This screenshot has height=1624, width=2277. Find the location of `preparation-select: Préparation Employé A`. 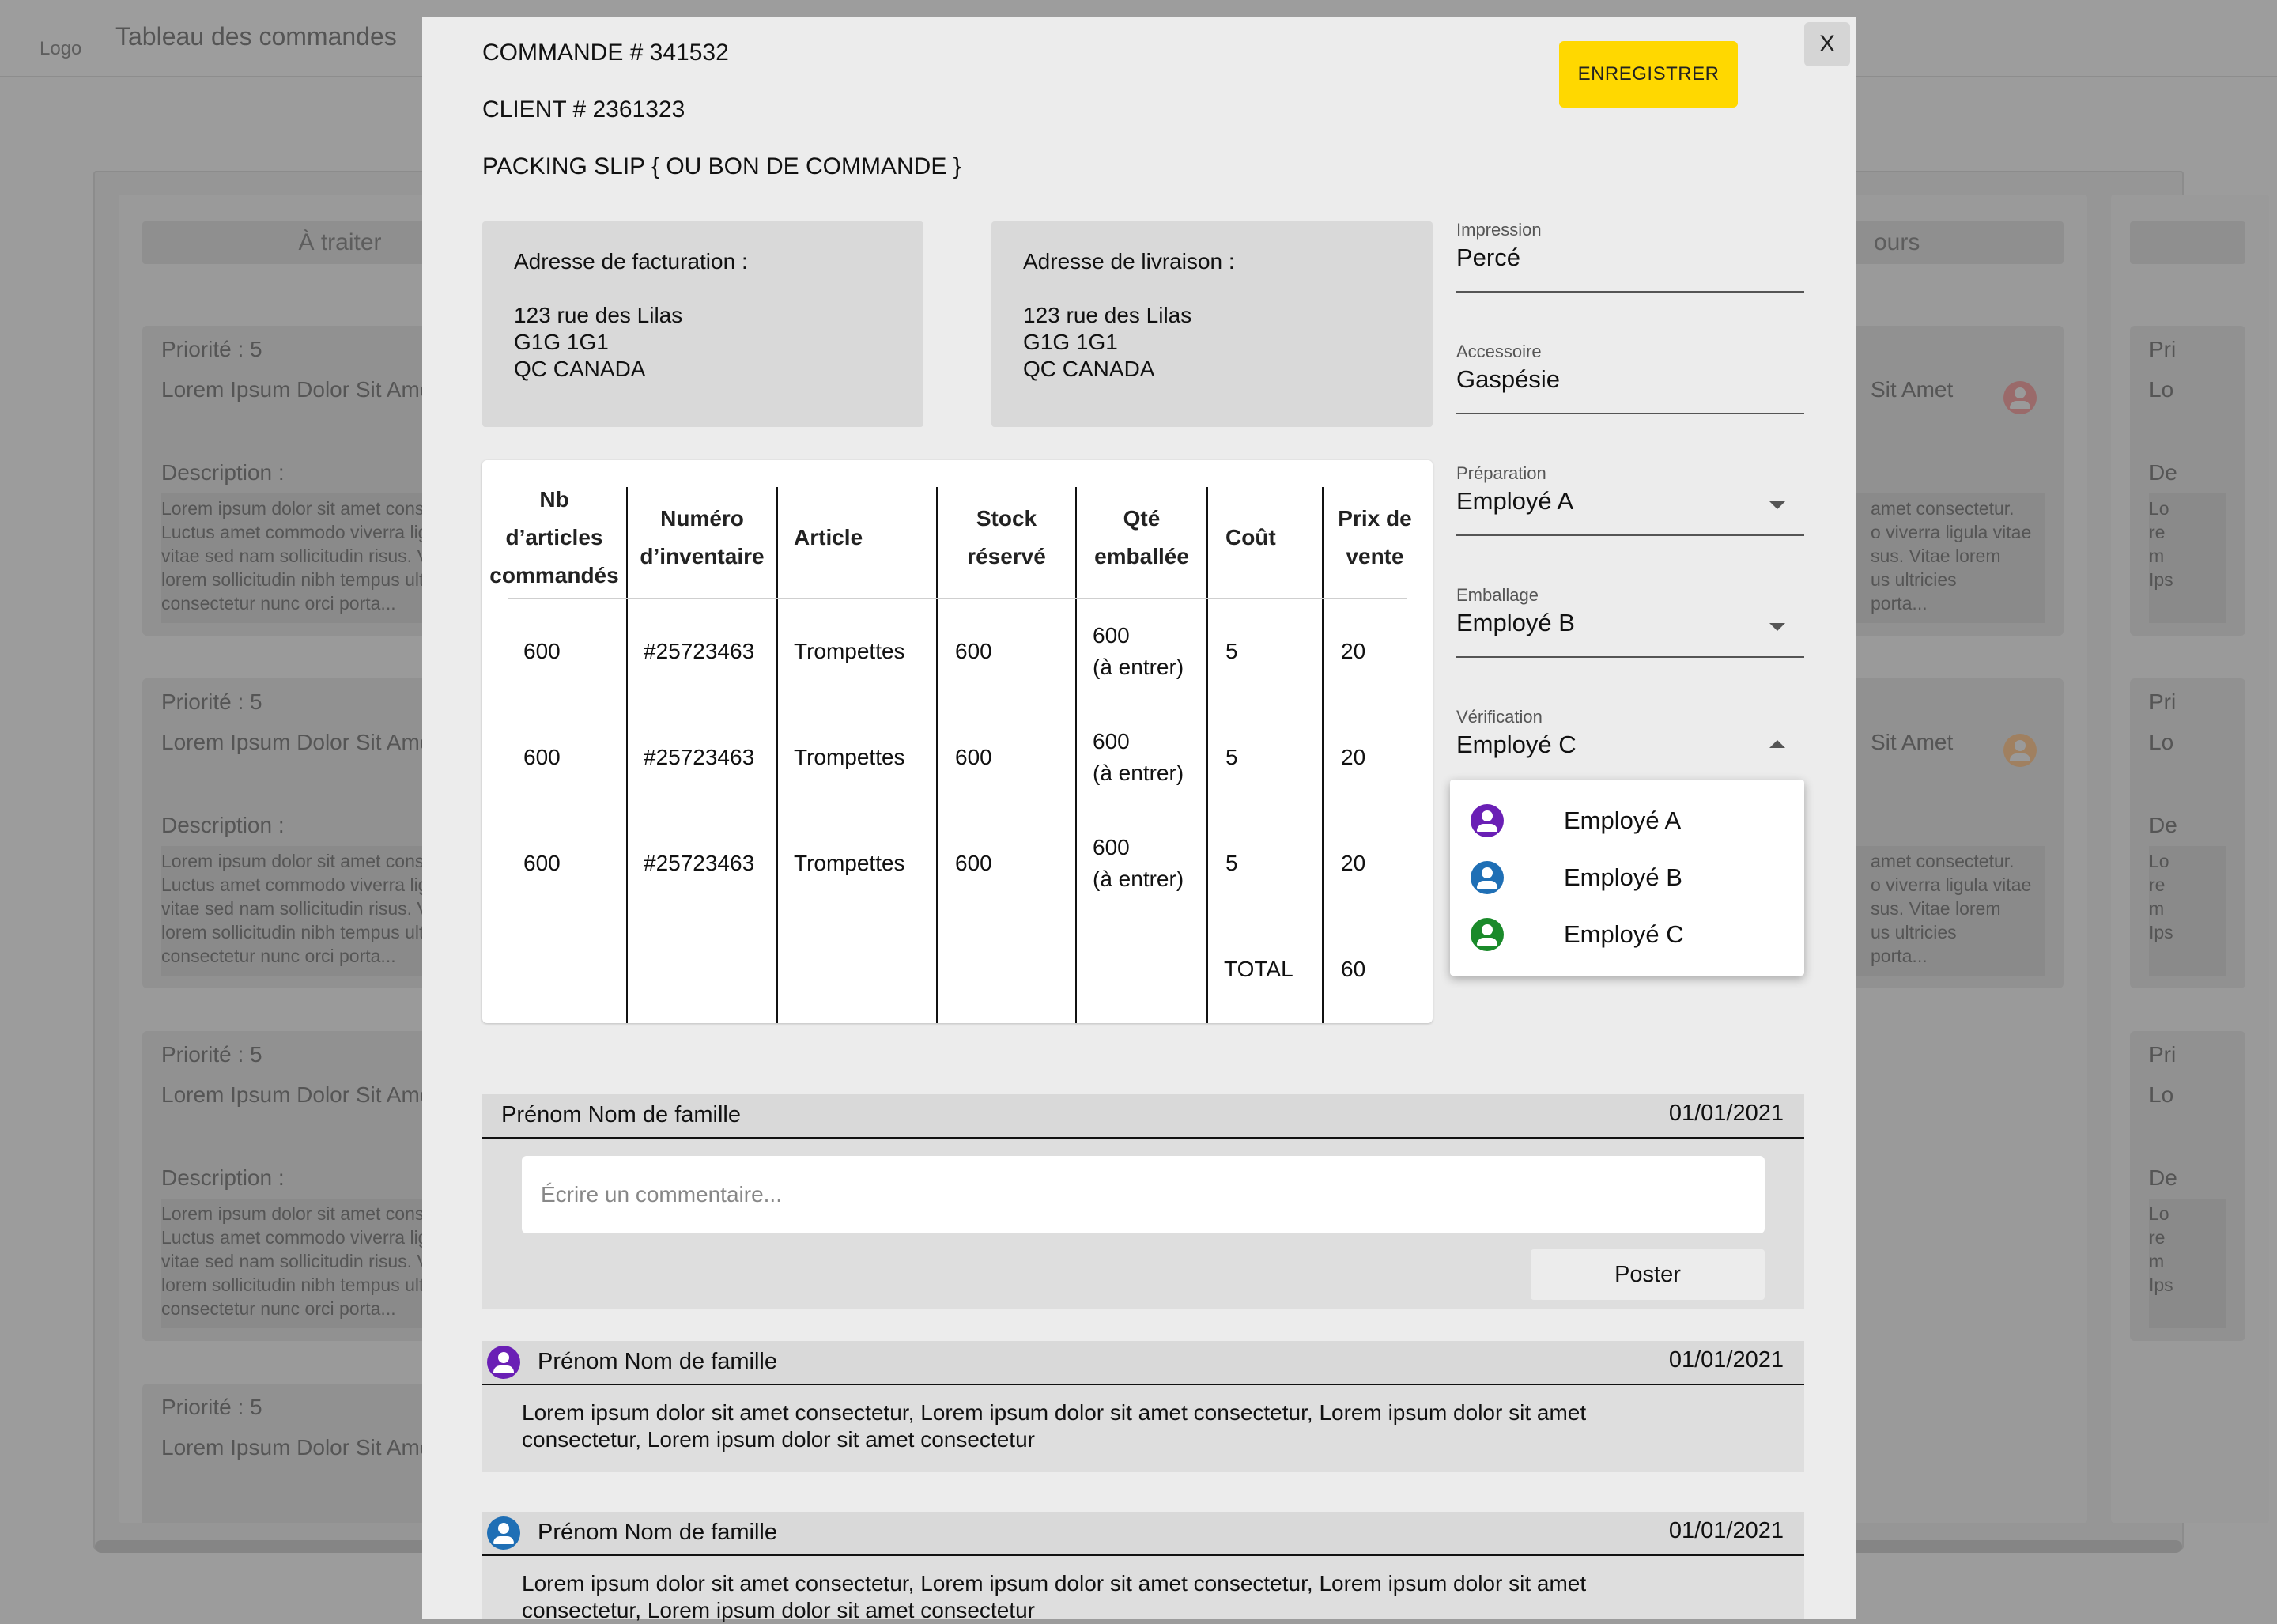

preparation-select: Préparation Employé A is located at coordinates (1630, 500).